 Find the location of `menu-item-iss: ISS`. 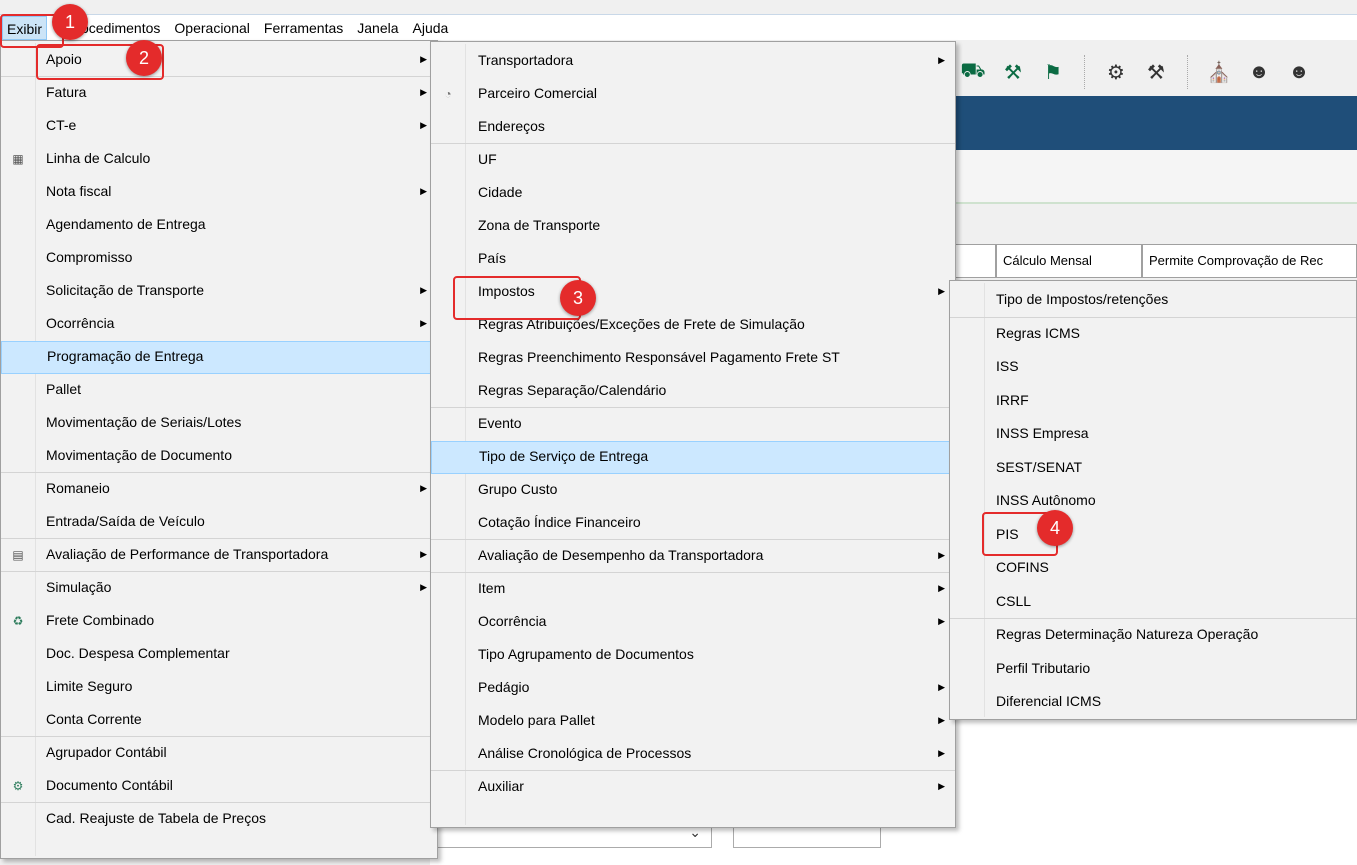

menu-item-iss: ISS is located at coordinates (1153, 368).